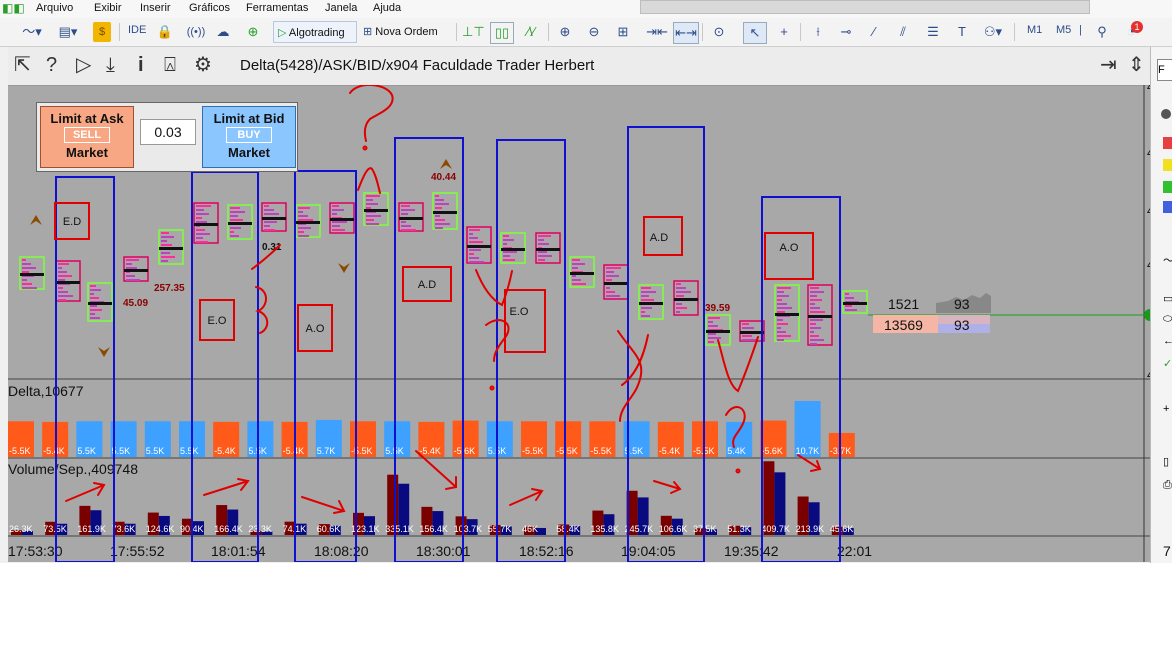 The width and height of the screenshot is (1172, 648). What do you see at coordinates (657, 32) in the screenshot?
I see `autoscroll-icon: ⇥⇤` at bounding box center [657, 32].